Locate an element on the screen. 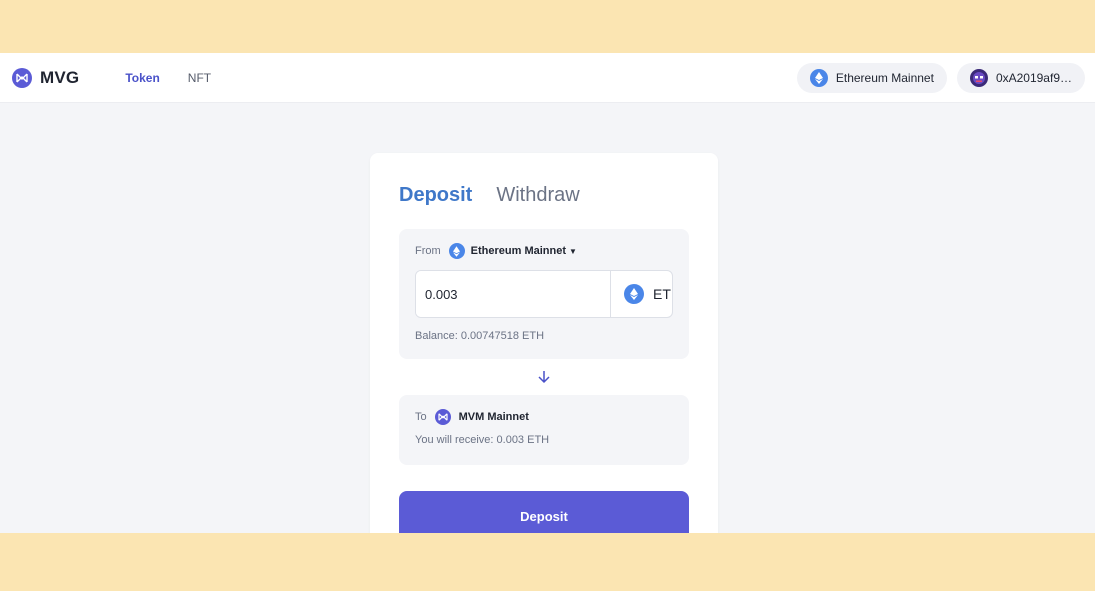 This screenshot has width=1095, height=591. bridge-tabs: Deposit Withdraw is located at coordinates (544, 195).